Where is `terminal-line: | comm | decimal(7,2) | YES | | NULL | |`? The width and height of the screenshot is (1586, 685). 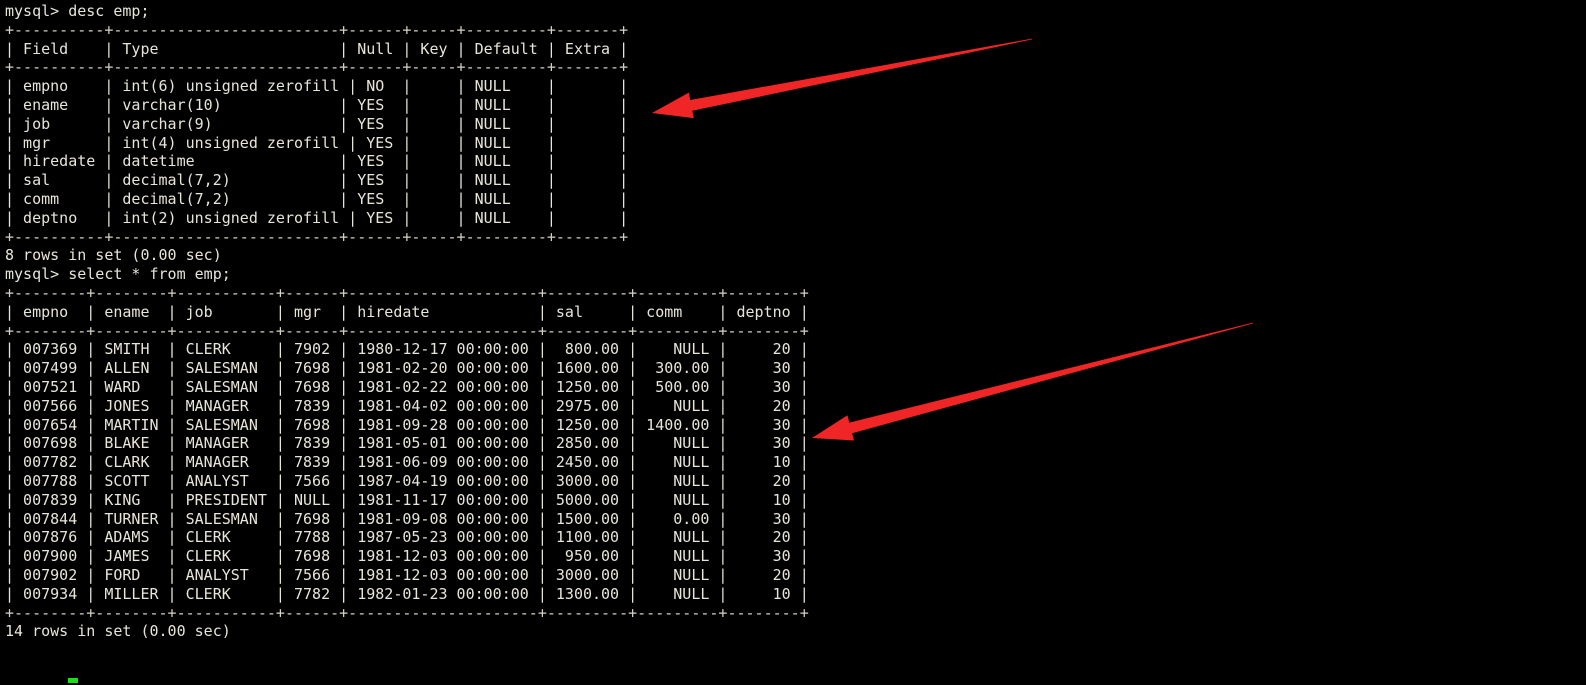 terminal-line: | comm | decimal(7,2) | YES | | NULL | | is located at coordinates (317, 198).